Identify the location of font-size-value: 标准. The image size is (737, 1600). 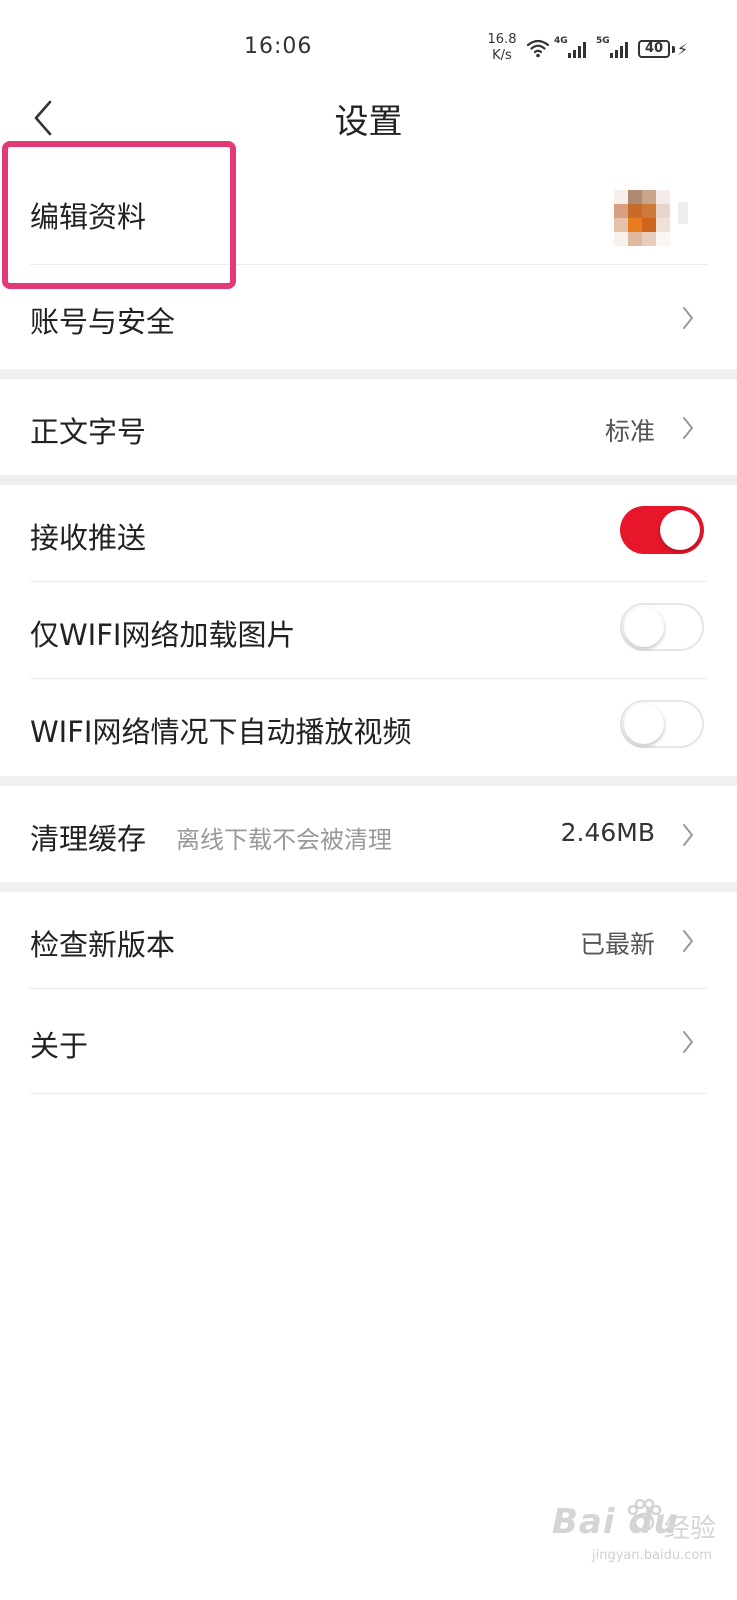
(629, 431).